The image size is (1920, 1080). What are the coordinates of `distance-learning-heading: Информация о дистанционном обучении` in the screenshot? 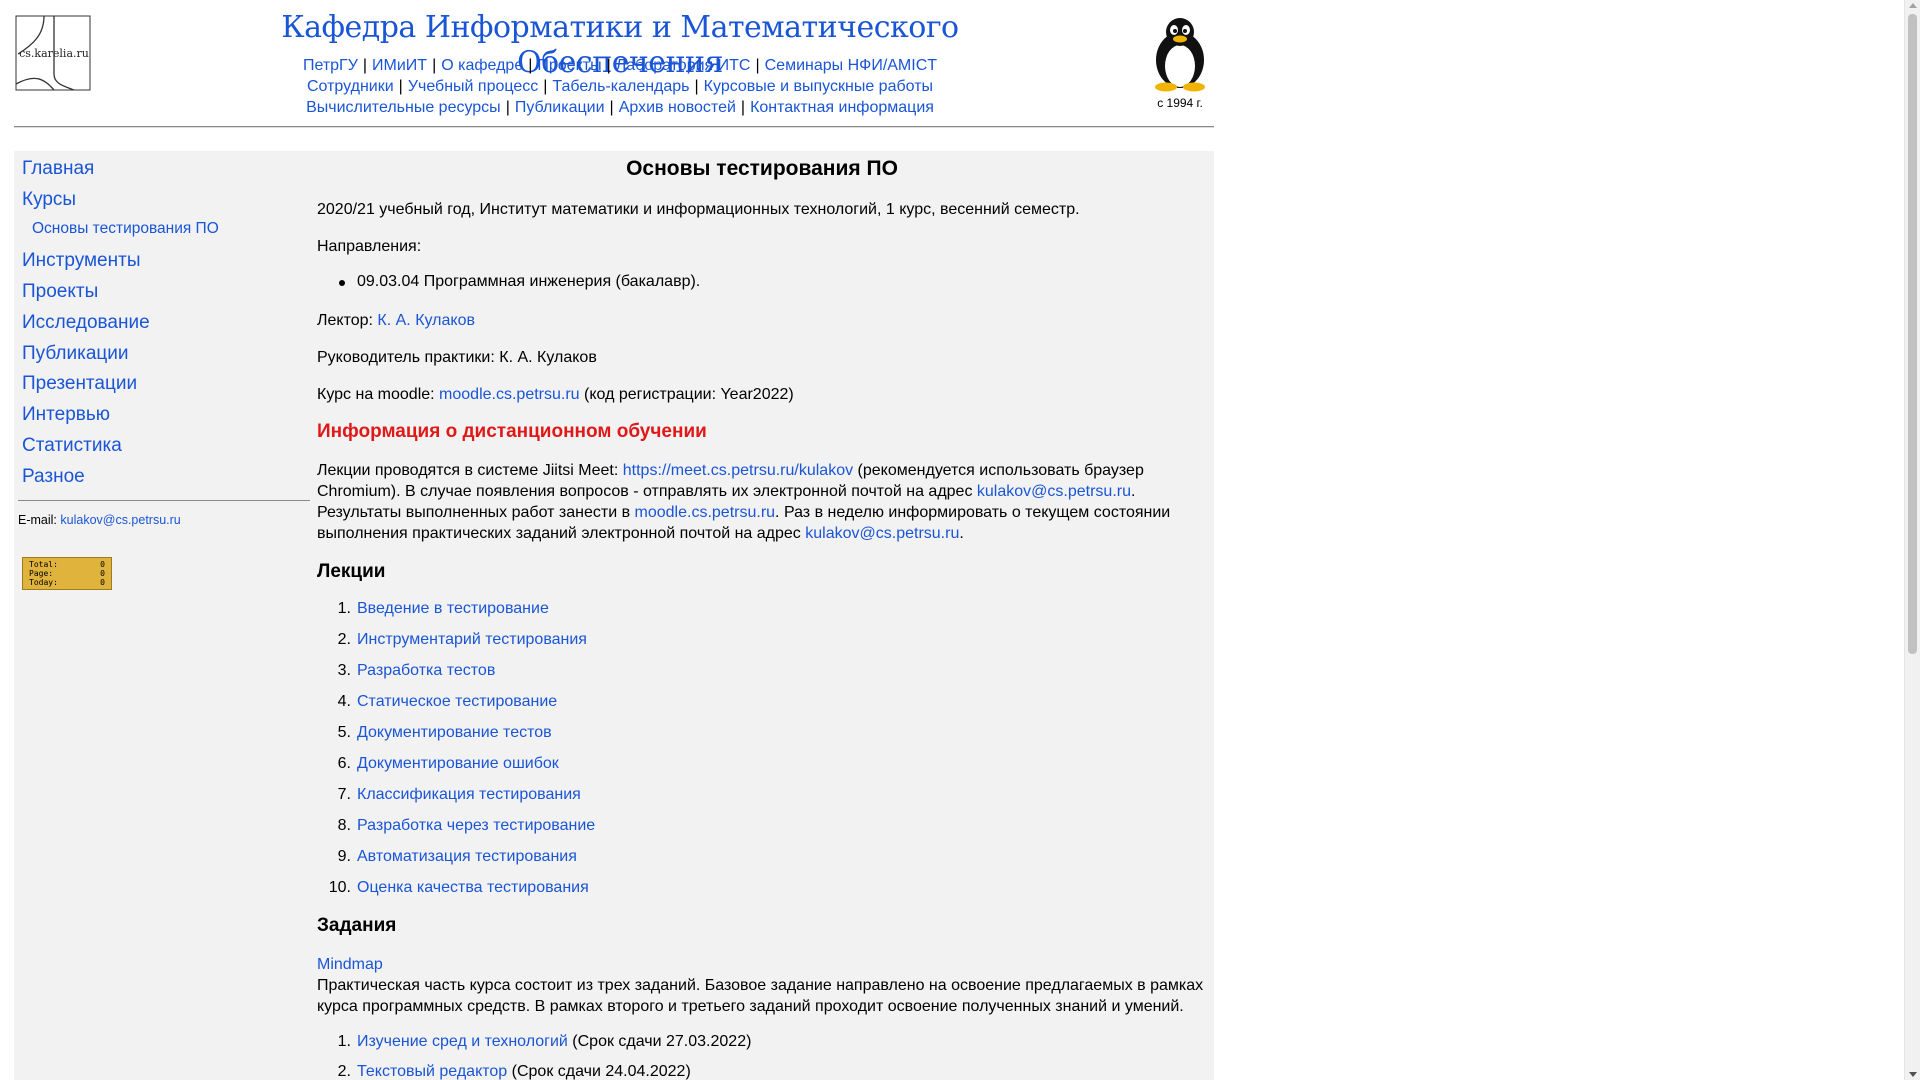 It's located at (512, 431).